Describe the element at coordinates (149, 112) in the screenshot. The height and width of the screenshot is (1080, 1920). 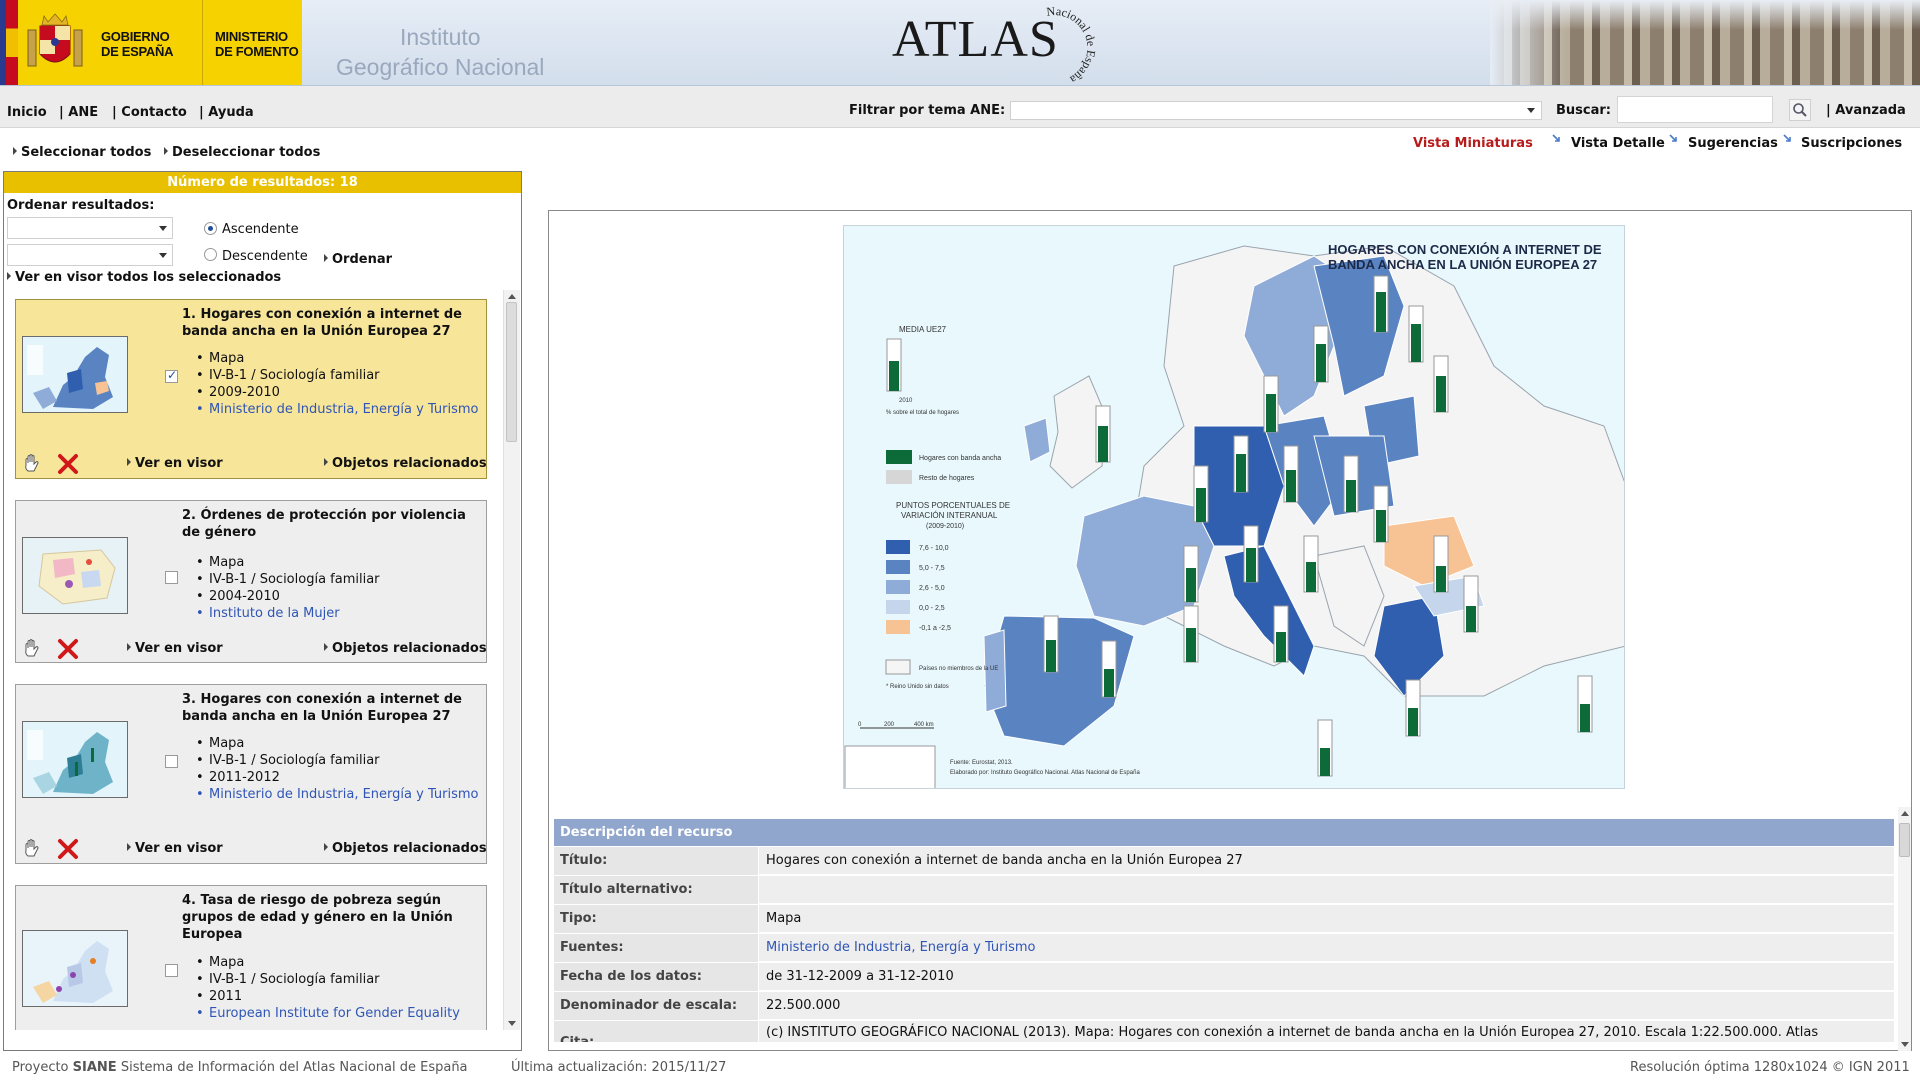
I see `nav-contact: | Contacto` at that location.